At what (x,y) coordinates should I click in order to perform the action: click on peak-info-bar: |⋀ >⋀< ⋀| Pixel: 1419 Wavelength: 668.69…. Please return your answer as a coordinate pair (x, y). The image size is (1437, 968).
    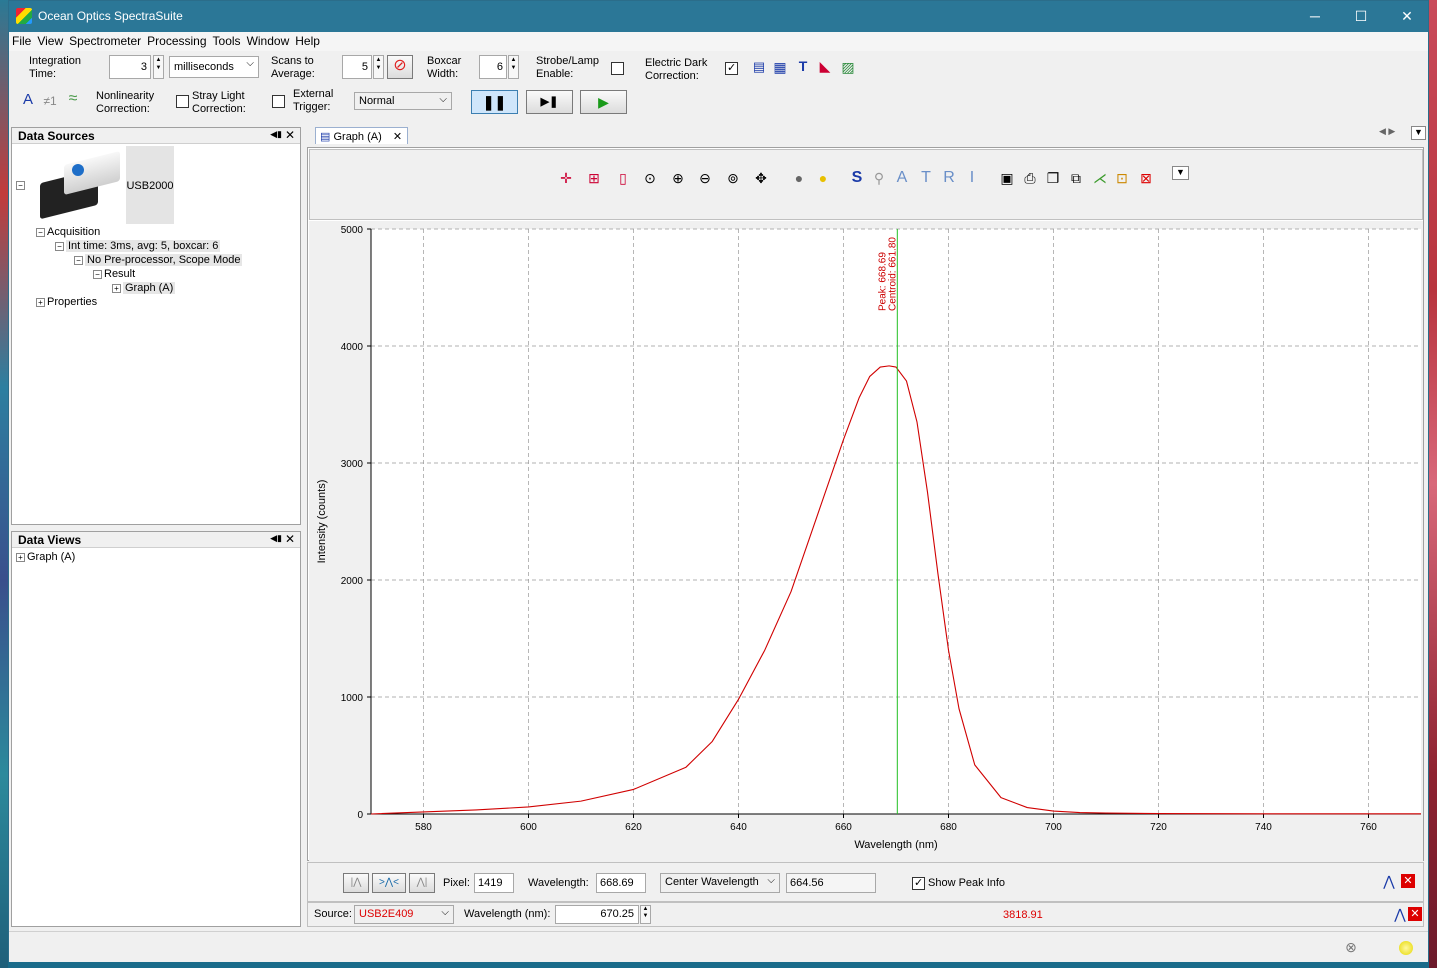
    Looking at the image, I should click on (865, 882).